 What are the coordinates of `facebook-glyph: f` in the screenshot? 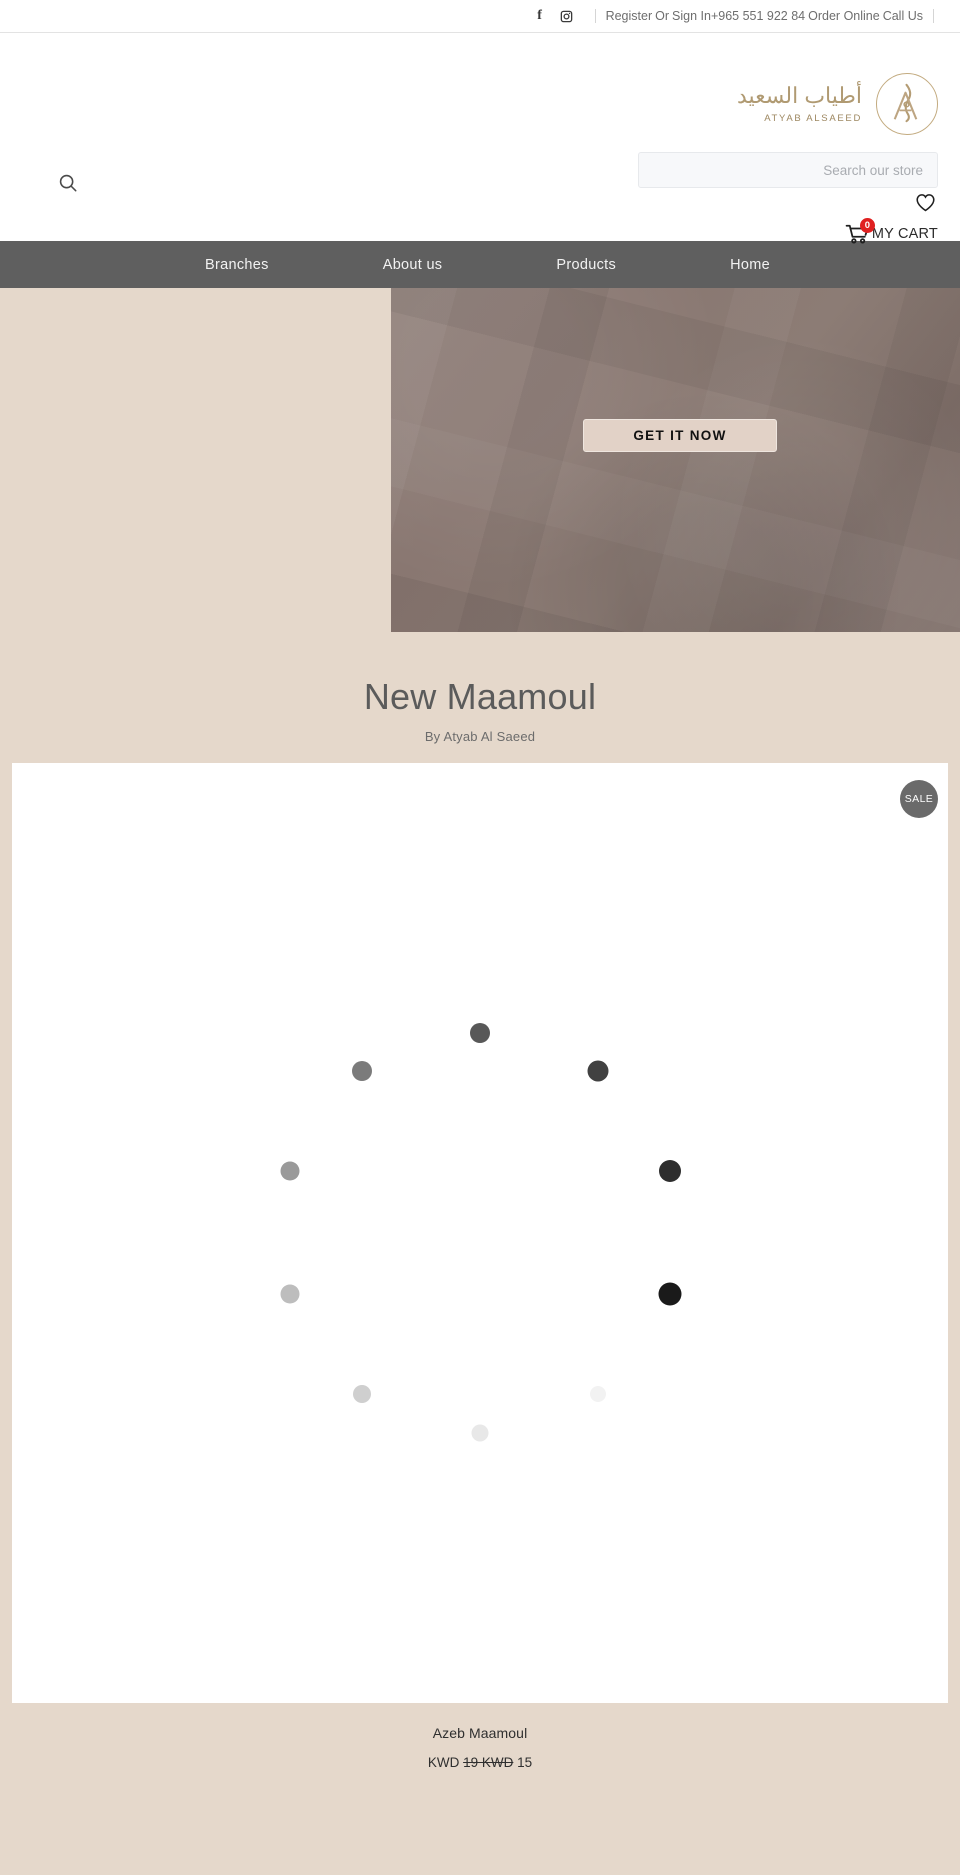 It's located at (539, 15).